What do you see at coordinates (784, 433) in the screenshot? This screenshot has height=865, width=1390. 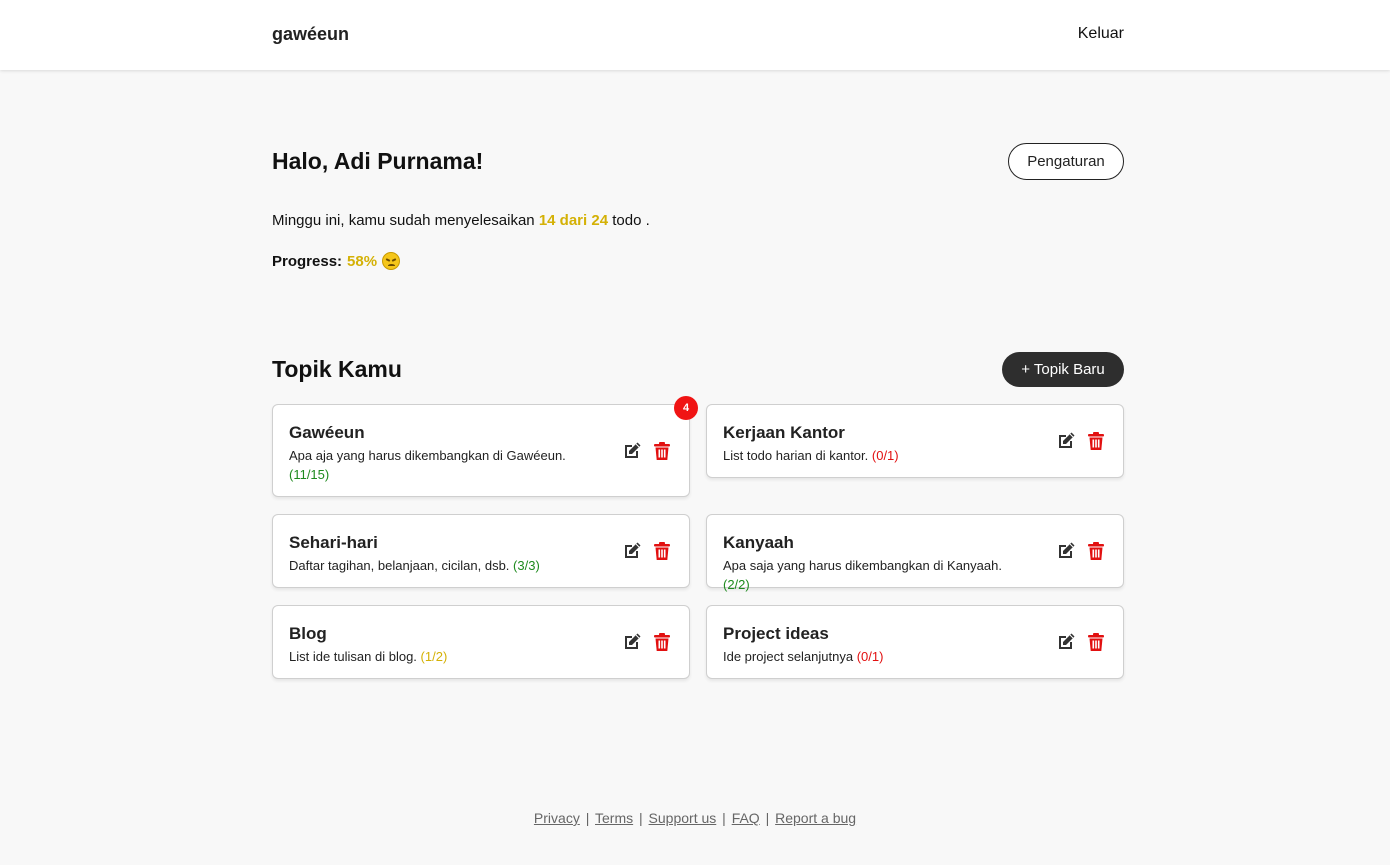 I see `topic-title: Kerjaan Kantor` at bounding box center [784, 433].